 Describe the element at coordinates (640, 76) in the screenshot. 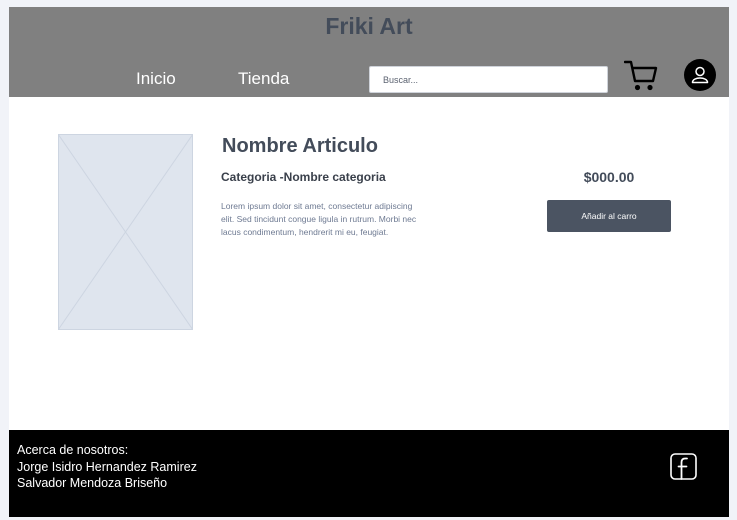

I see `cart-icon` at that location.